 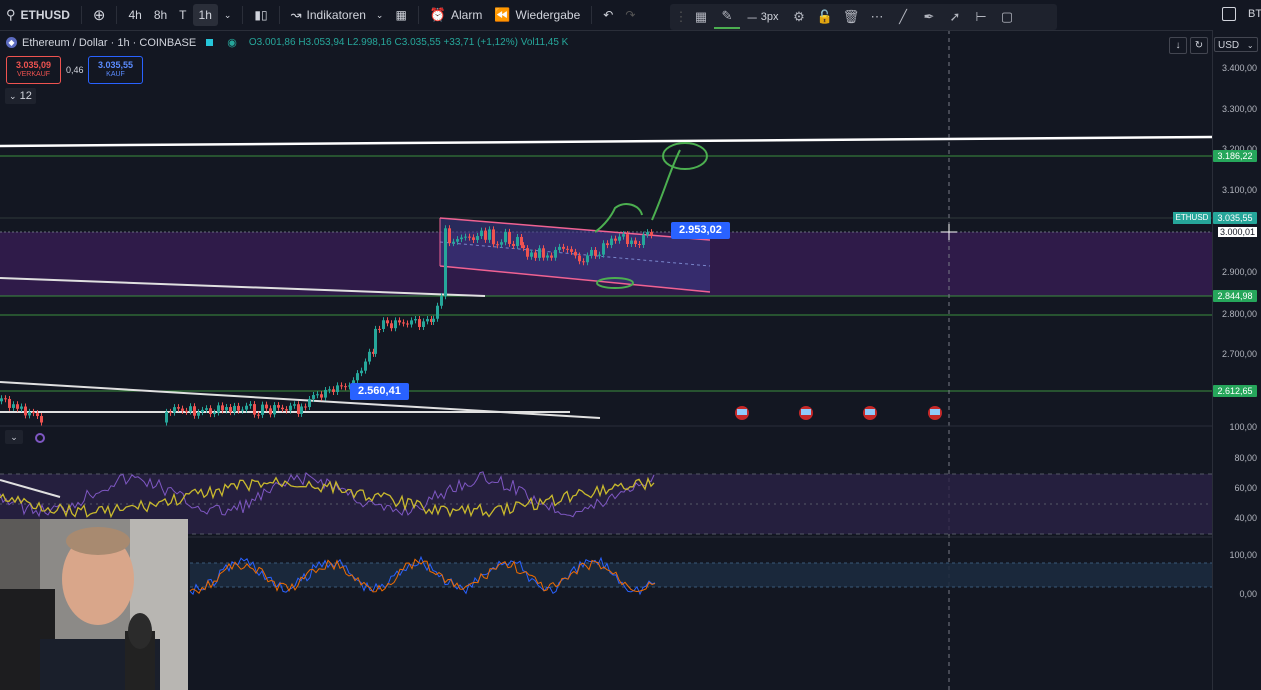 I want to click on interval-t: T, so click(x=182, y=15).